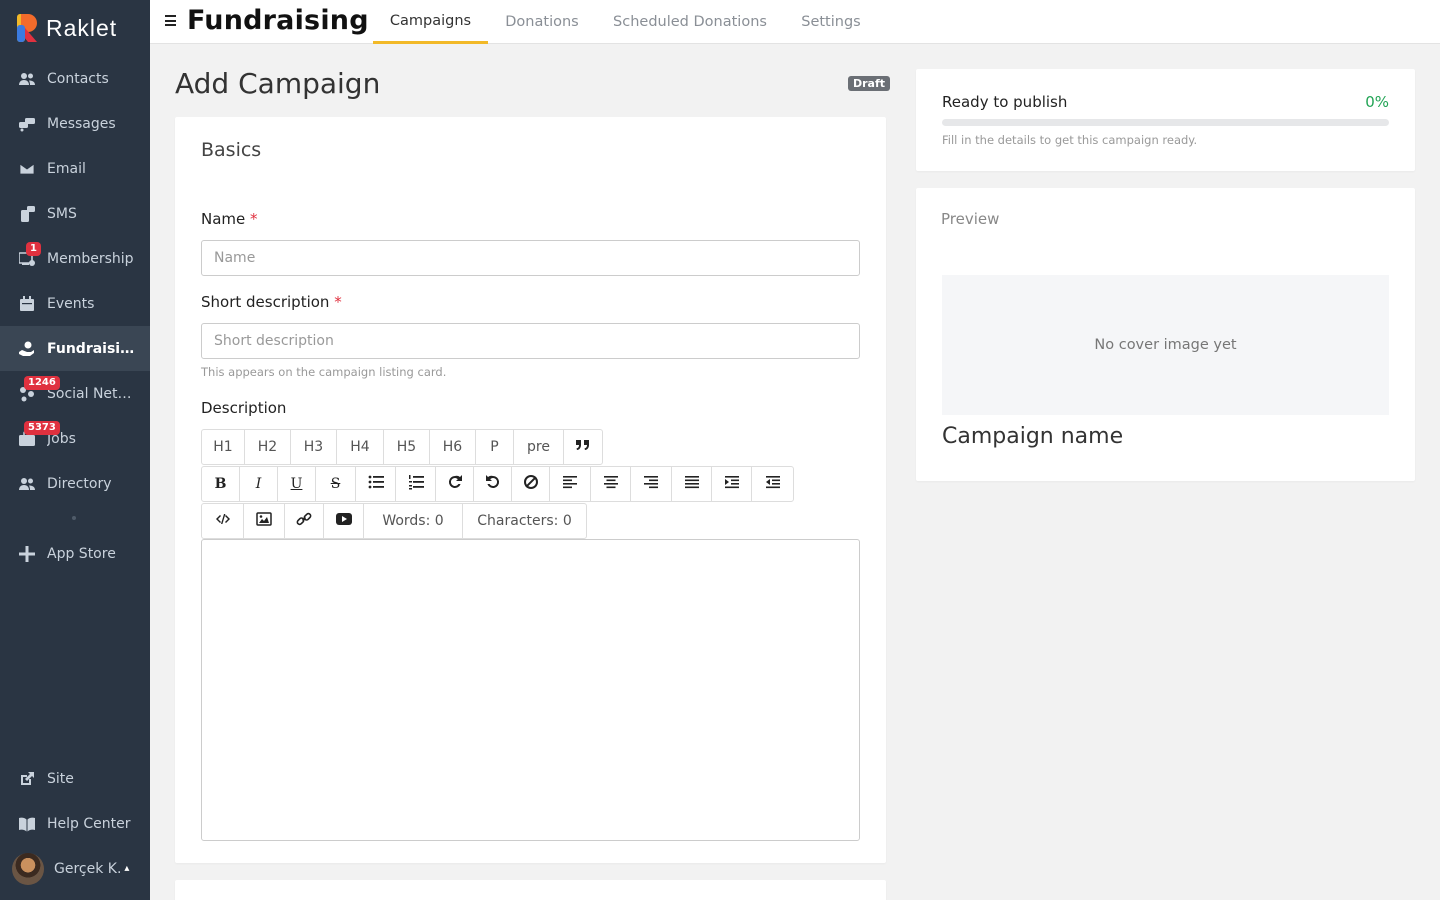  I want to click on sidebar-item-jobs: 5373 Jobs, so click(75, 438).